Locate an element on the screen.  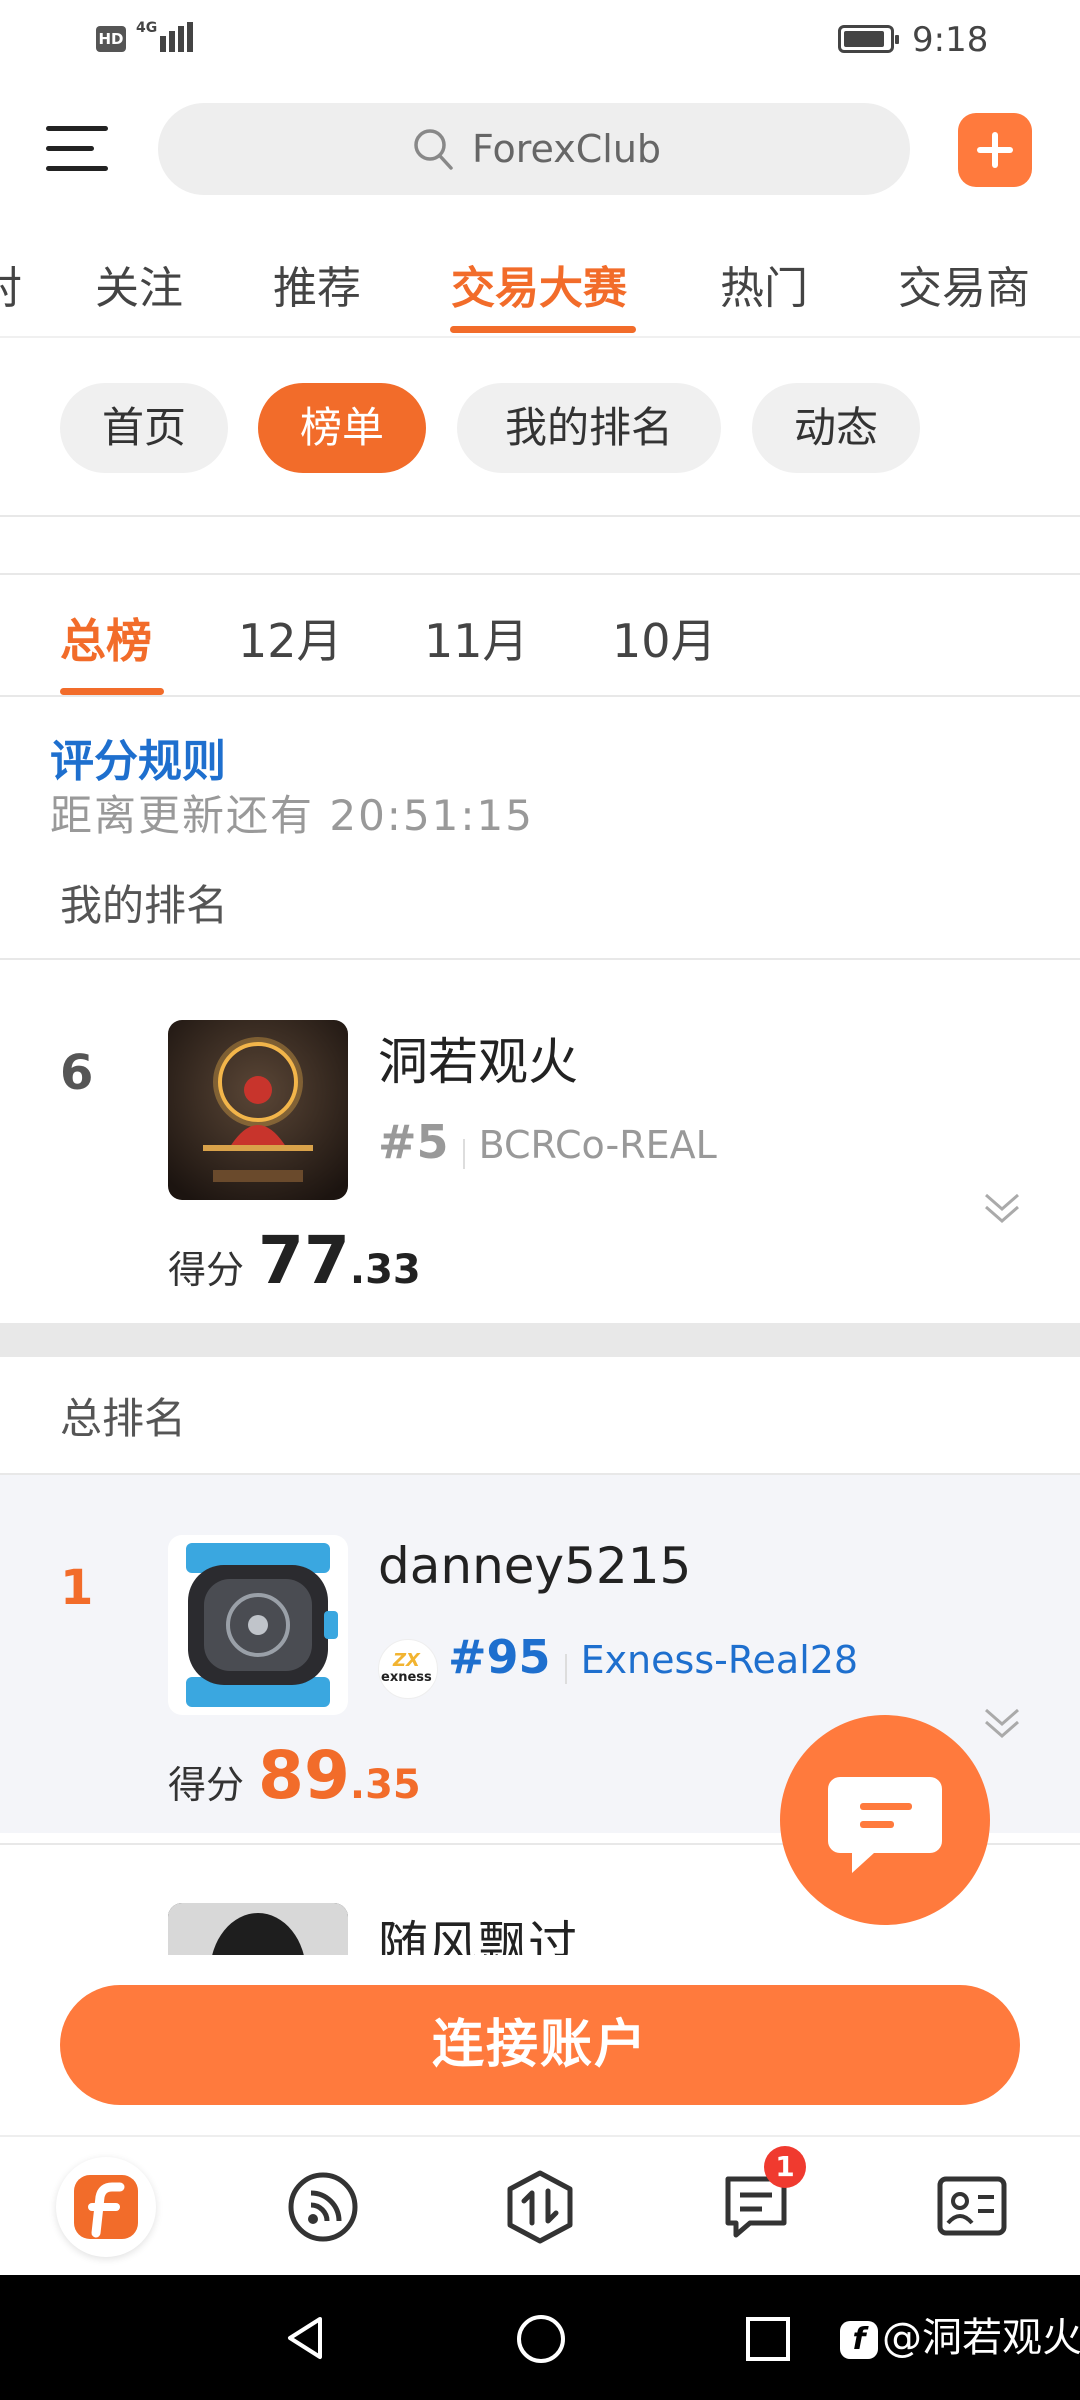
back-icon is located at coordinates (305, 2338).